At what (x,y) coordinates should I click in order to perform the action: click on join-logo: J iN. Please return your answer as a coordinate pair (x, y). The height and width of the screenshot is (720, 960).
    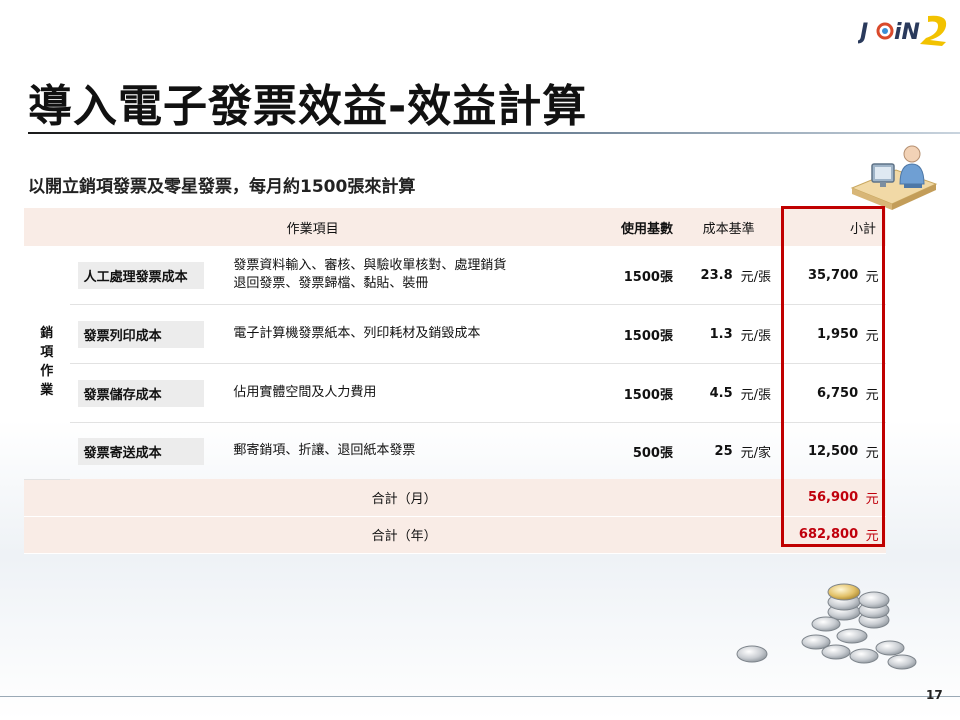
    Looking at the image, I should click on (902, 30).